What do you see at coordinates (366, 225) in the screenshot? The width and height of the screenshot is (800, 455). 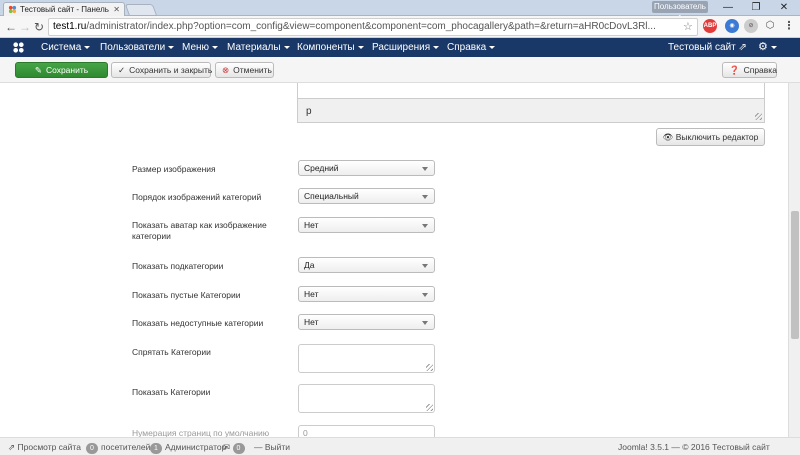 I see `avatar-as-image-select: Нет` at bounding box center [366, 225].